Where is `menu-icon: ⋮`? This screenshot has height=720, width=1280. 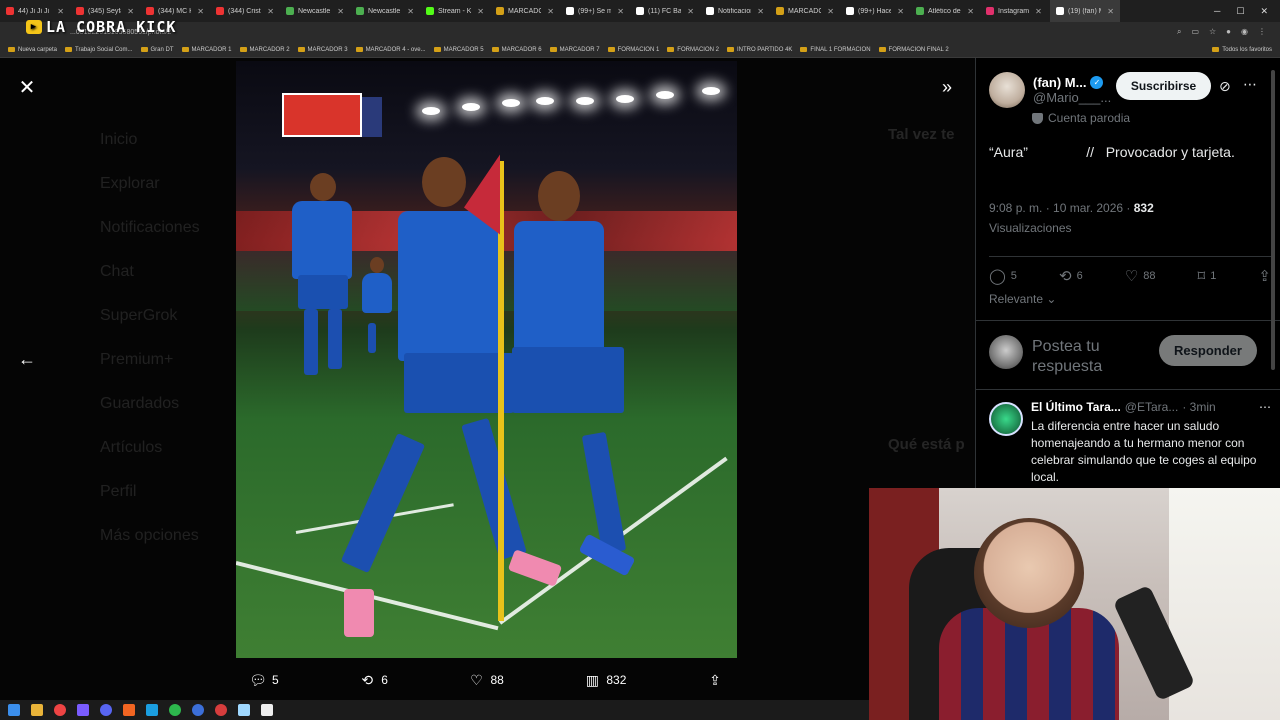
menu-icon: ⋮ is located at coordinates (1262, 32).